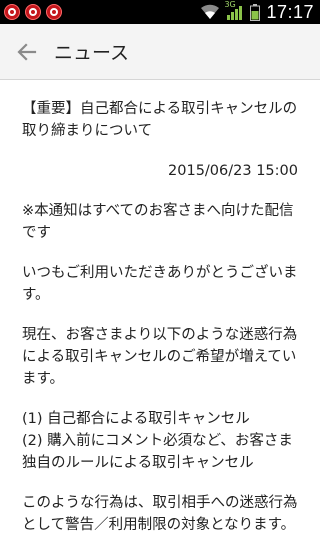 Image resolution: width=320 pixels, height=536 pixels. Describe the element at coordinates (210, 12) in the screenshot. I see `wifi-icon` at that location.